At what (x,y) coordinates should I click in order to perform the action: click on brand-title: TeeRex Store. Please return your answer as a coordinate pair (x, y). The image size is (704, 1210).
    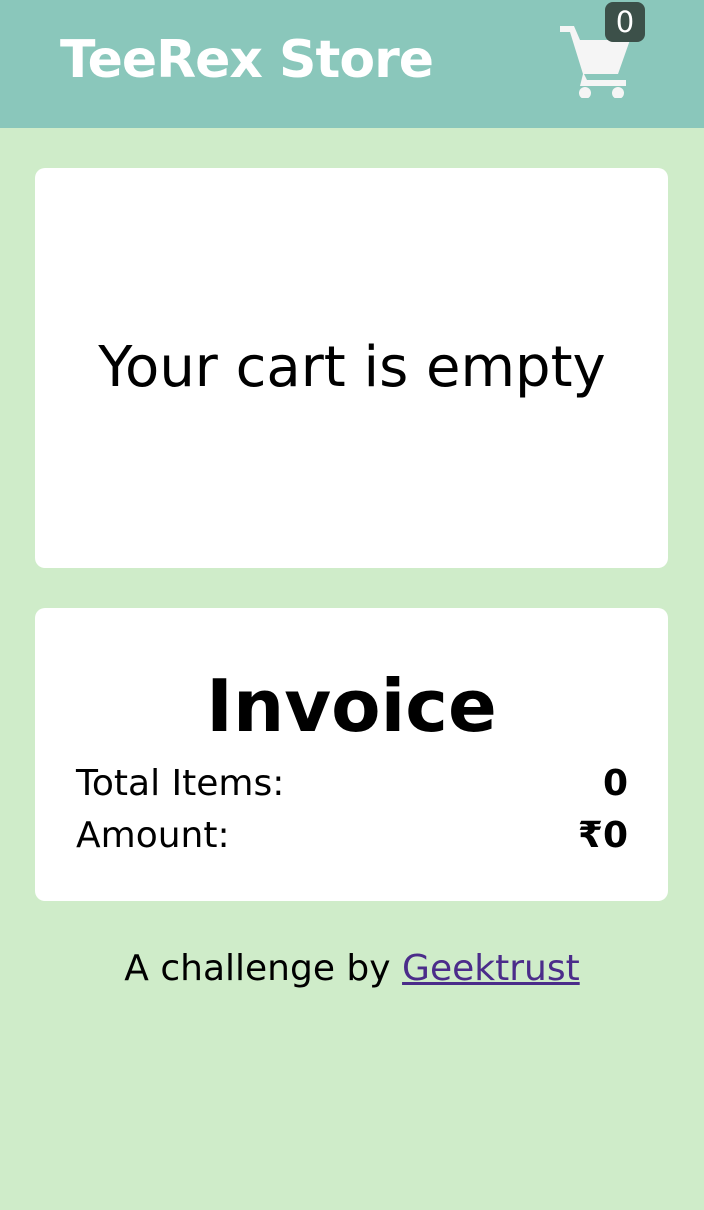
    Looking at the image, I should click on (247, 60).